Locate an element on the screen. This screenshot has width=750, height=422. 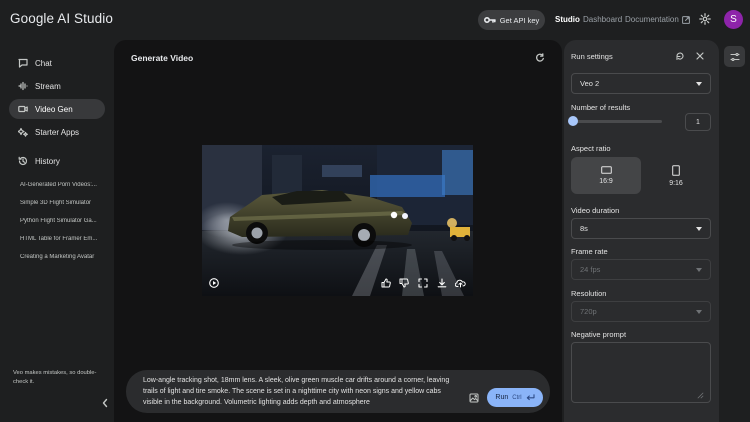
play-icon is located at coordinates (214, 283).